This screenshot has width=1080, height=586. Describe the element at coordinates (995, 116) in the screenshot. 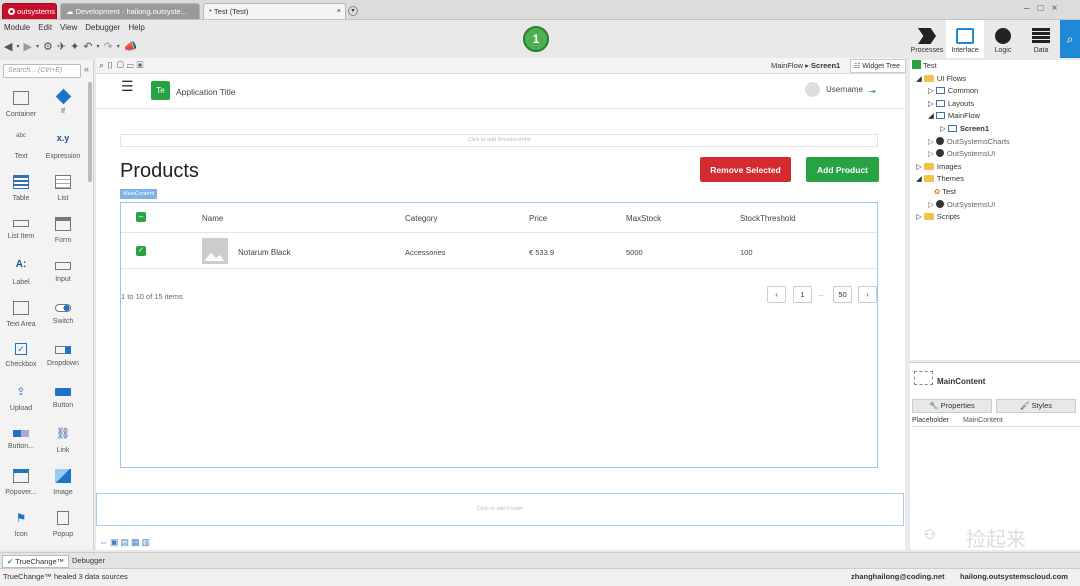

I see `tree-mainflow: ◢ MainFlow` at that location.